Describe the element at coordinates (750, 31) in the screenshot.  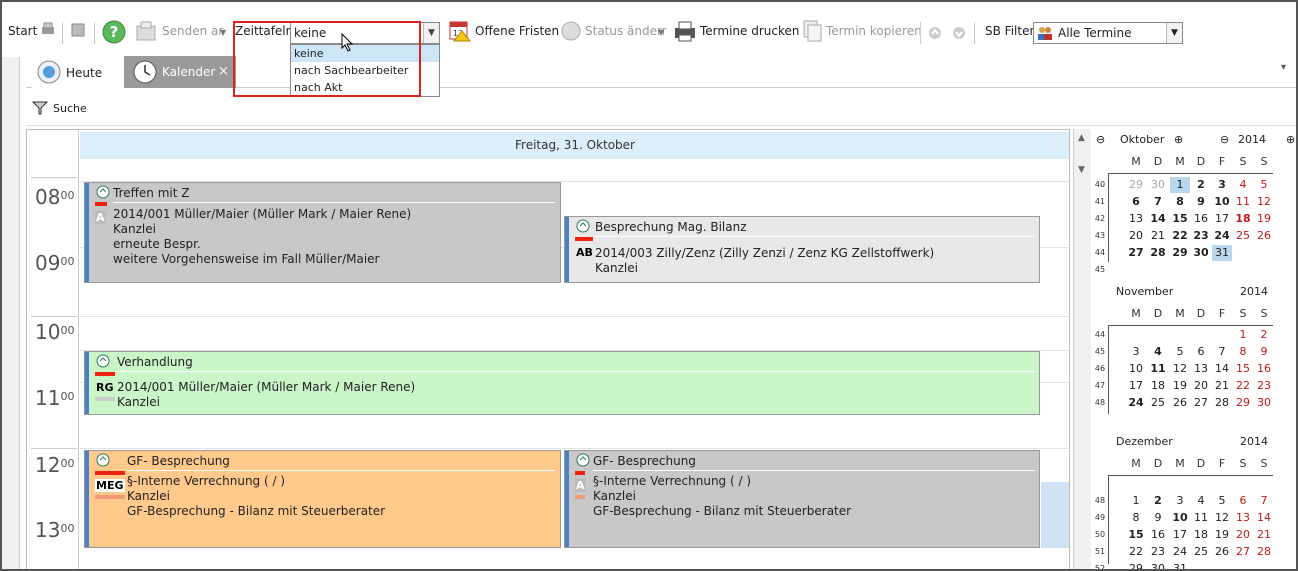
I see `termine-drucken-button: Termine drucken` at that location.